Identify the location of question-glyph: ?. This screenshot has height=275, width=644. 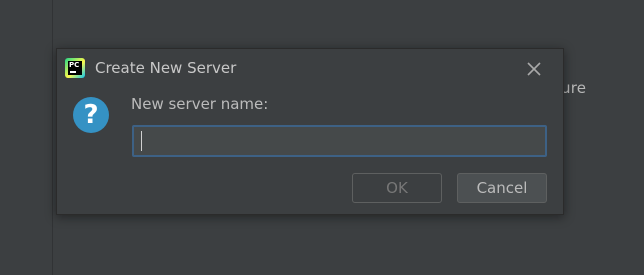
(91, 115).